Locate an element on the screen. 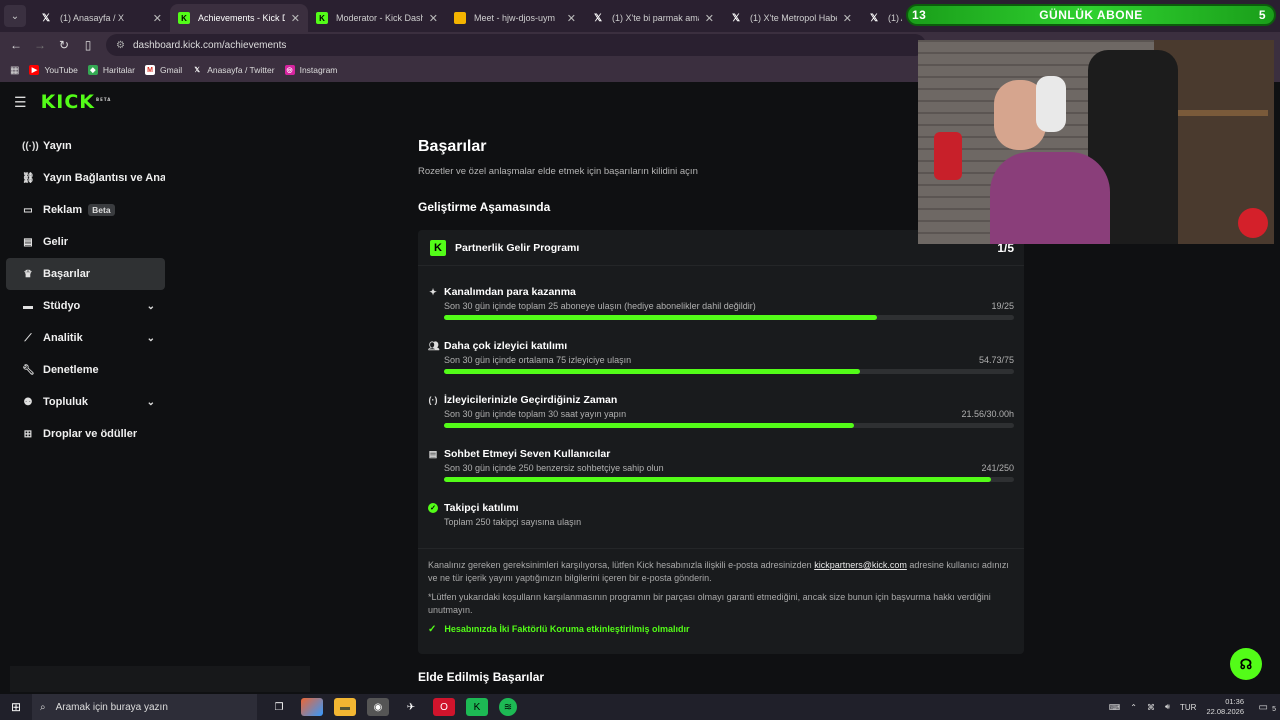  tab-label: Achievements - Kick Dashboard is located at coordinates (241, 18).